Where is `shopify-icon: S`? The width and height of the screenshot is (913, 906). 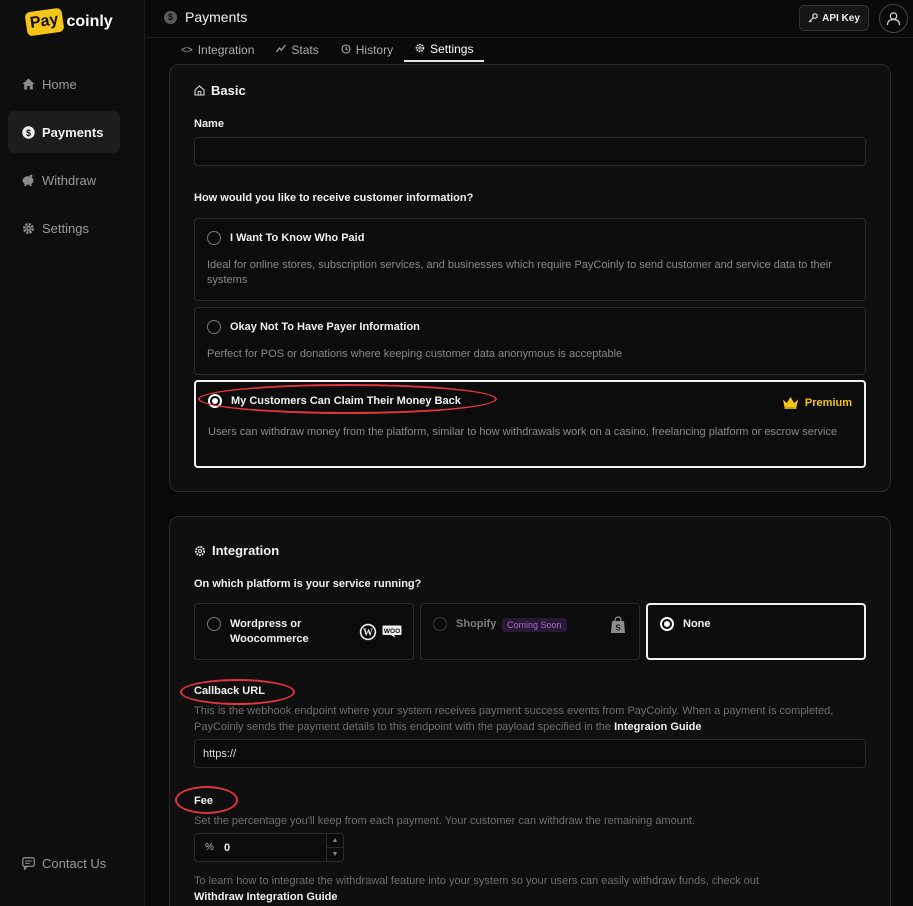
shopify-icon: S is located at coordinates (618, 625).